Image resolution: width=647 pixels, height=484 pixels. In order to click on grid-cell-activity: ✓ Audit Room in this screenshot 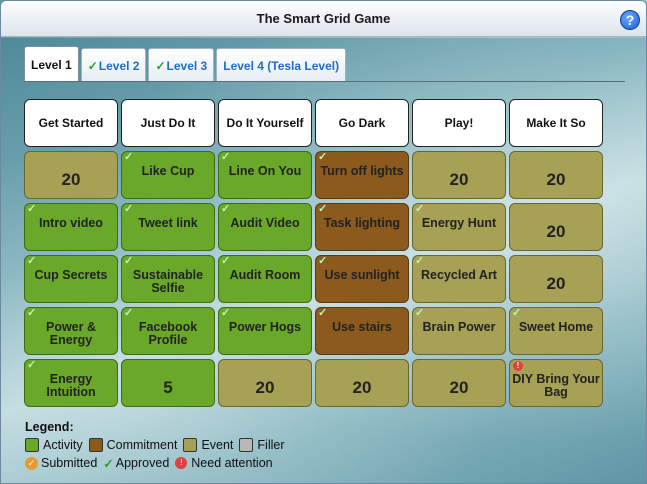, I will do `click(265, 279)`.